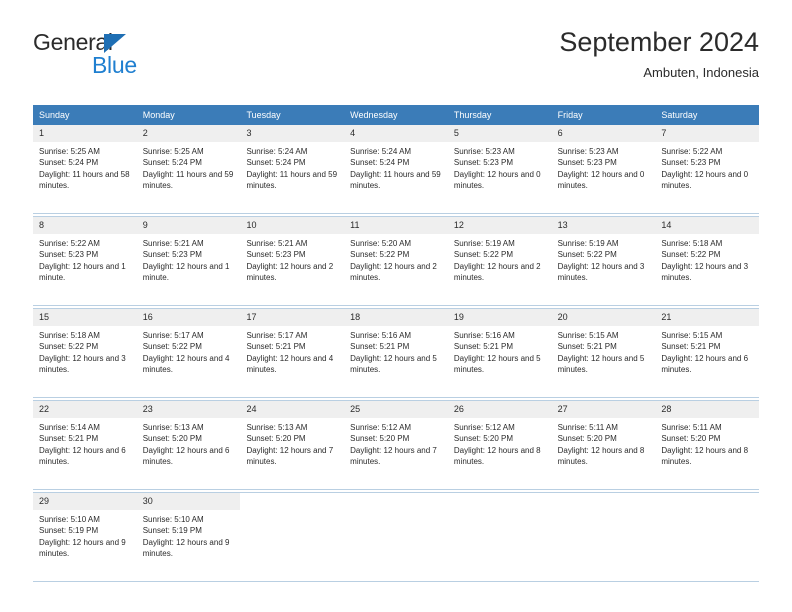  I want to click on sunrise-text: Sunrise: 5:21 AM, so click(277, 243).